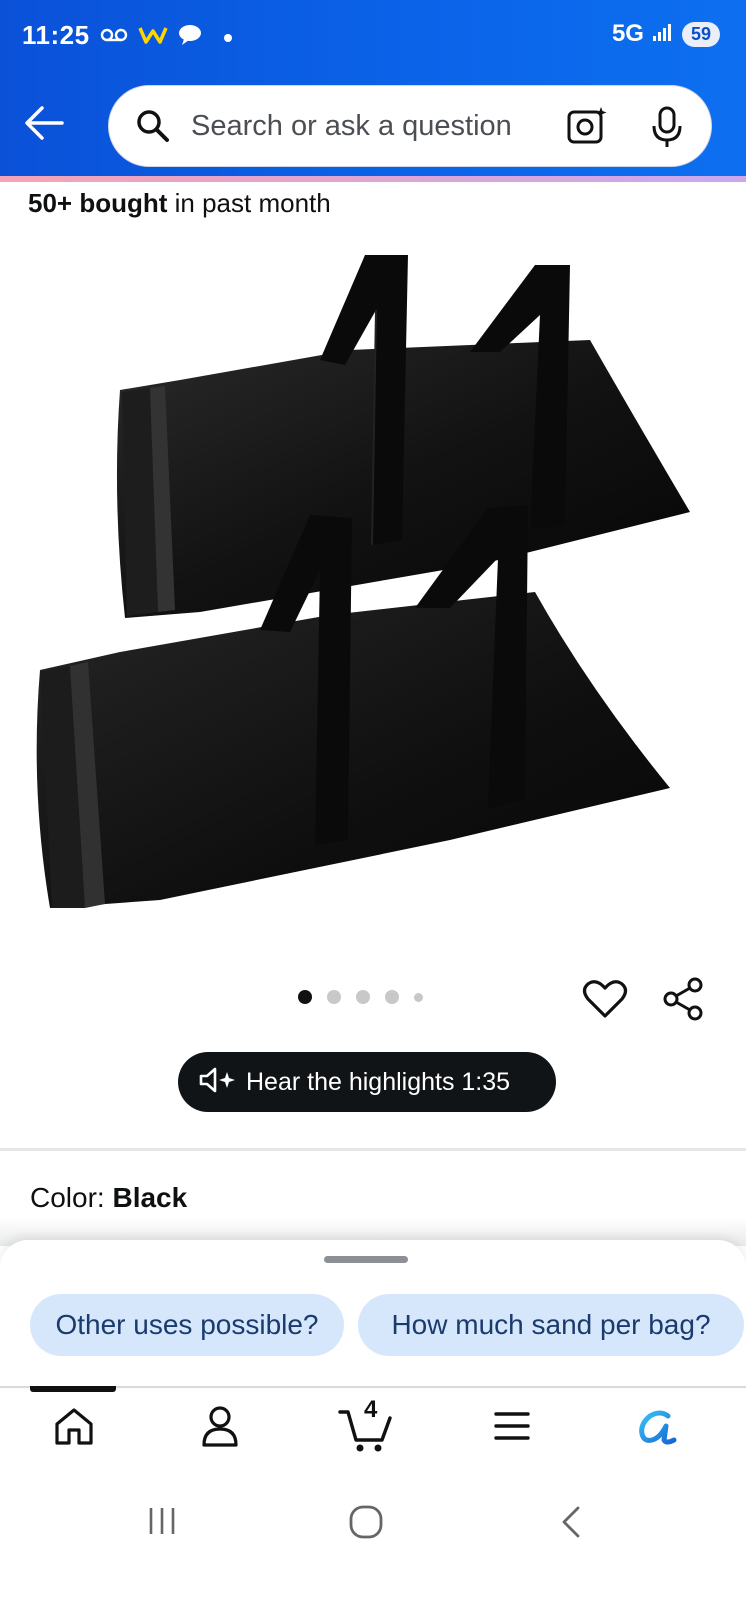 The image size is (746, 1600). Describe the element at coordinates (373, 38) in the screenshot. I see `status-bar: 11:25 5G 59` at that location.